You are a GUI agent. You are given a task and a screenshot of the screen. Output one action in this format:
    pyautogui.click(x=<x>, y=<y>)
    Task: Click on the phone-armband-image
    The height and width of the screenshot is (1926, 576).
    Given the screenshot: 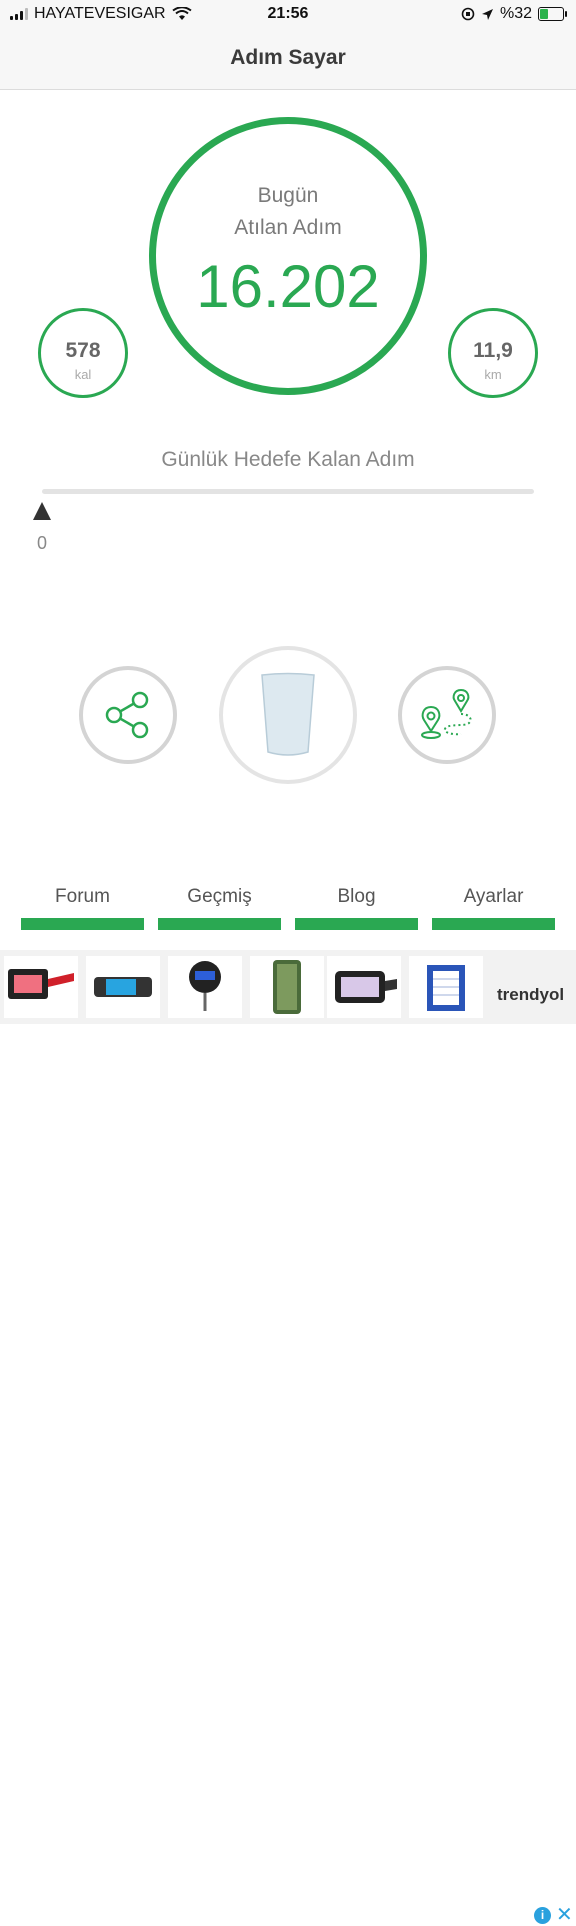 What is the action you would take?
    pyautogui.click(x=123, y=987)
    